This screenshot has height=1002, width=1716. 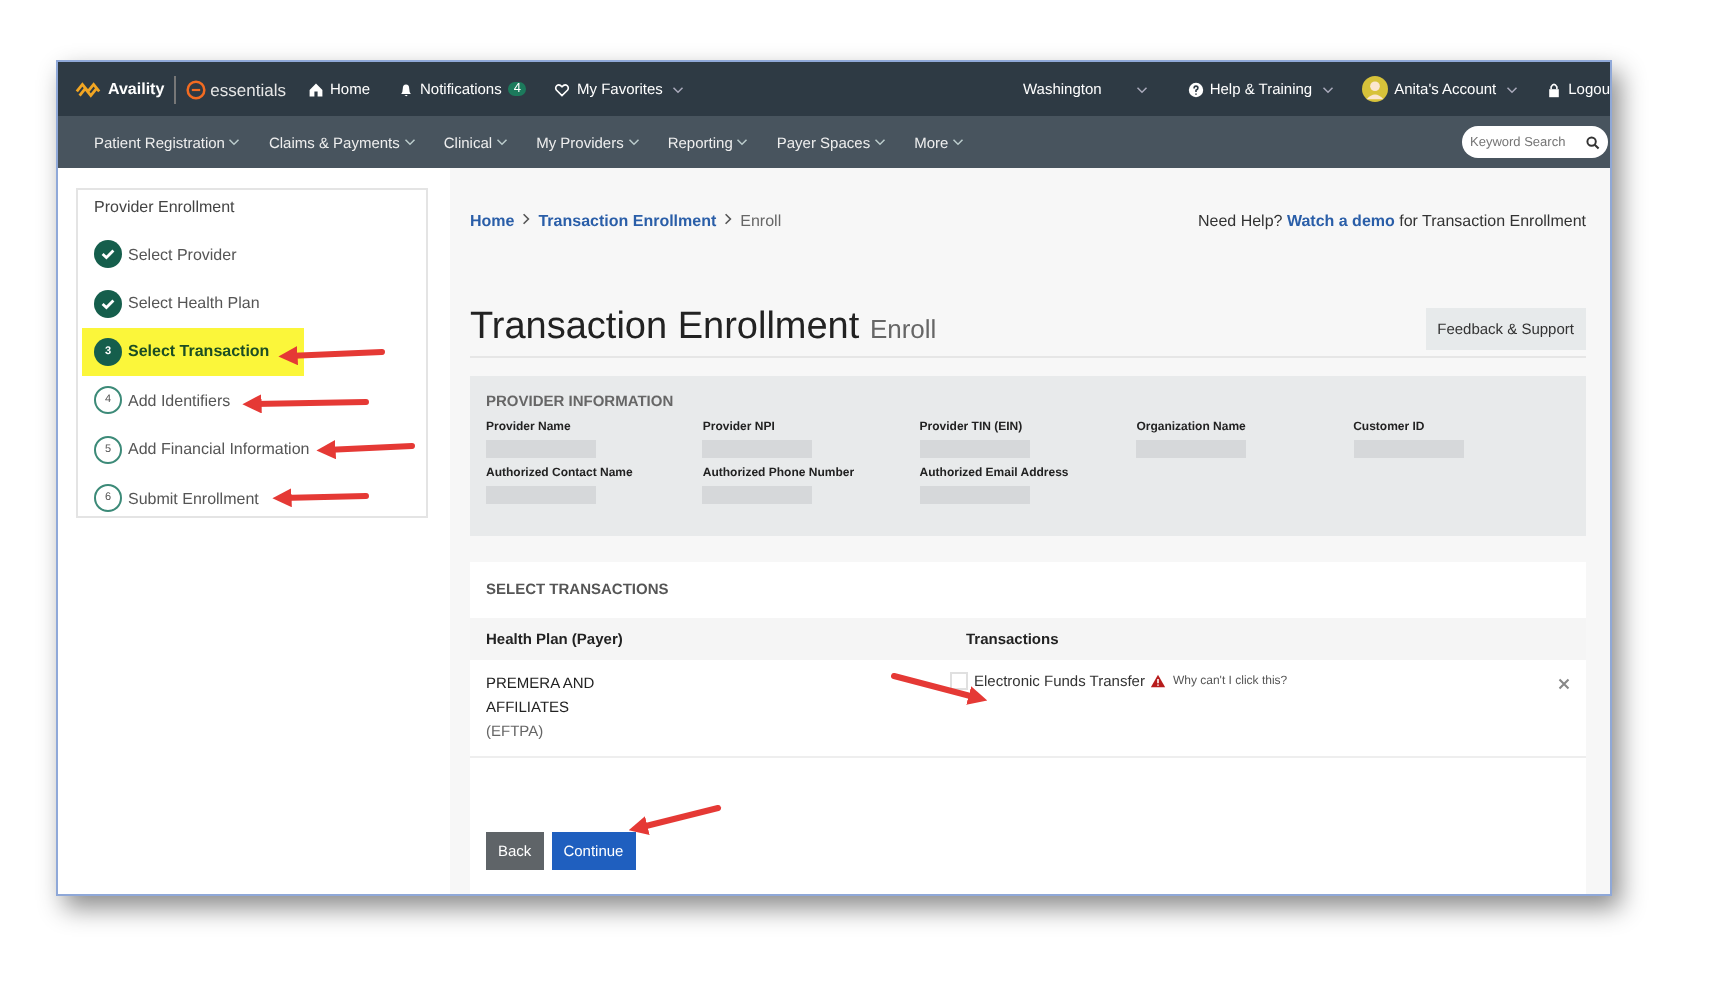 I want to click on watch-demo-link: Watch a demo, so click(x=1340, y=221).